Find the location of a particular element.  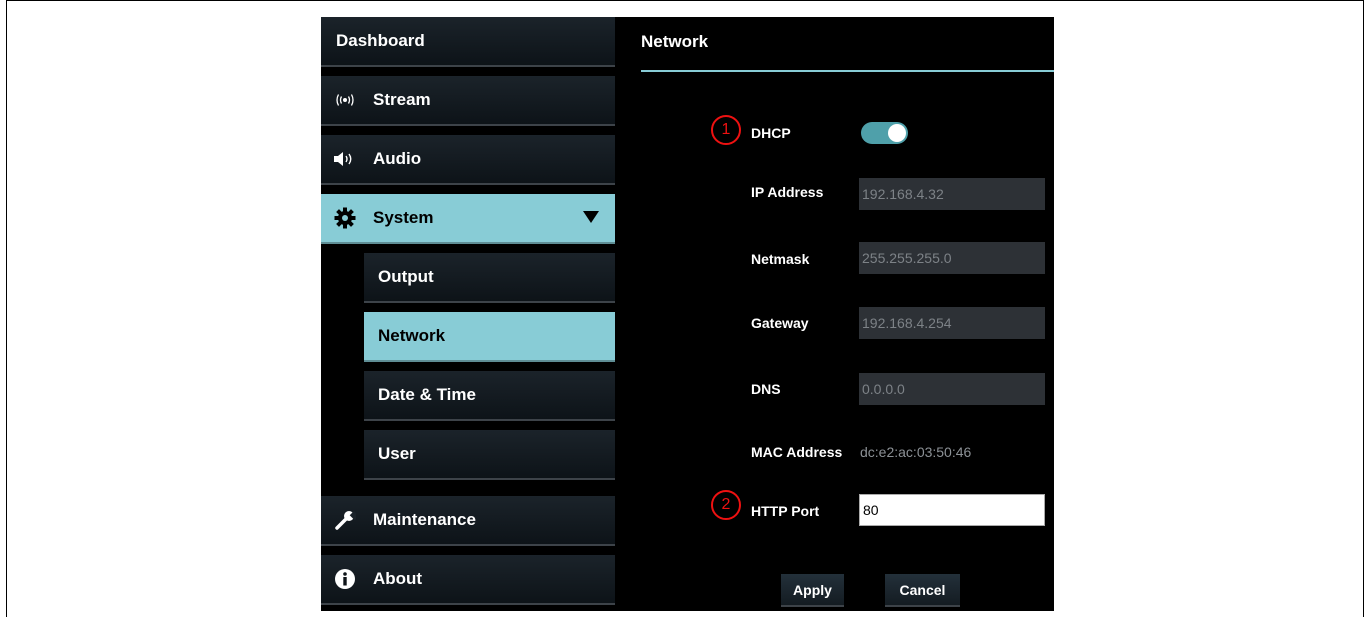

broadcast-icon is located at coordinates (345, 100).